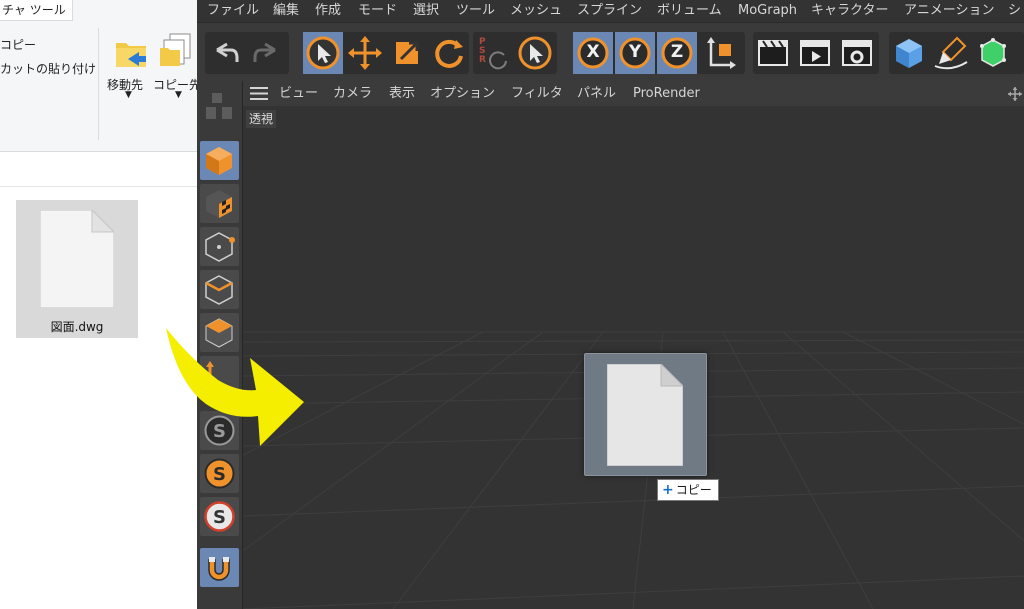 The width and height of the screenshot is (1024, 609). Describe the element at coordinates (668, 490) in the screenshot. I see `plus-icon: +` at that location.